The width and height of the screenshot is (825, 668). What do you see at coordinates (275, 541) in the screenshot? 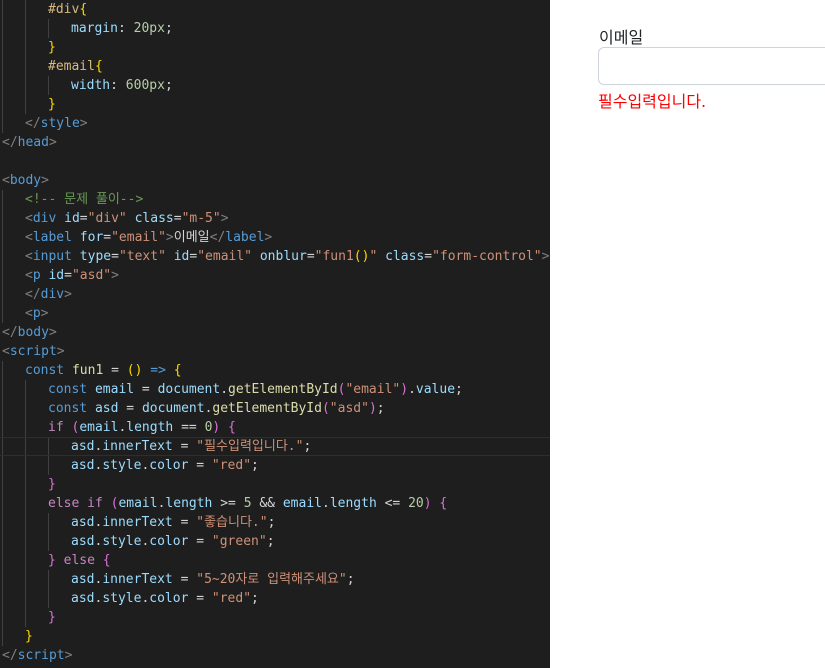
I see `code-line: asd.style.color = "green";` at bounding box center [275, 541].